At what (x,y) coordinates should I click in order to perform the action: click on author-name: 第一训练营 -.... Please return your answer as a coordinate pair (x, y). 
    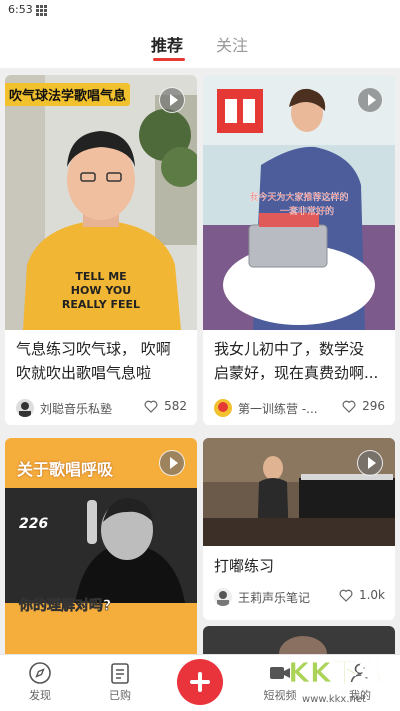
    Looking at the image, I should click on (278, 408).